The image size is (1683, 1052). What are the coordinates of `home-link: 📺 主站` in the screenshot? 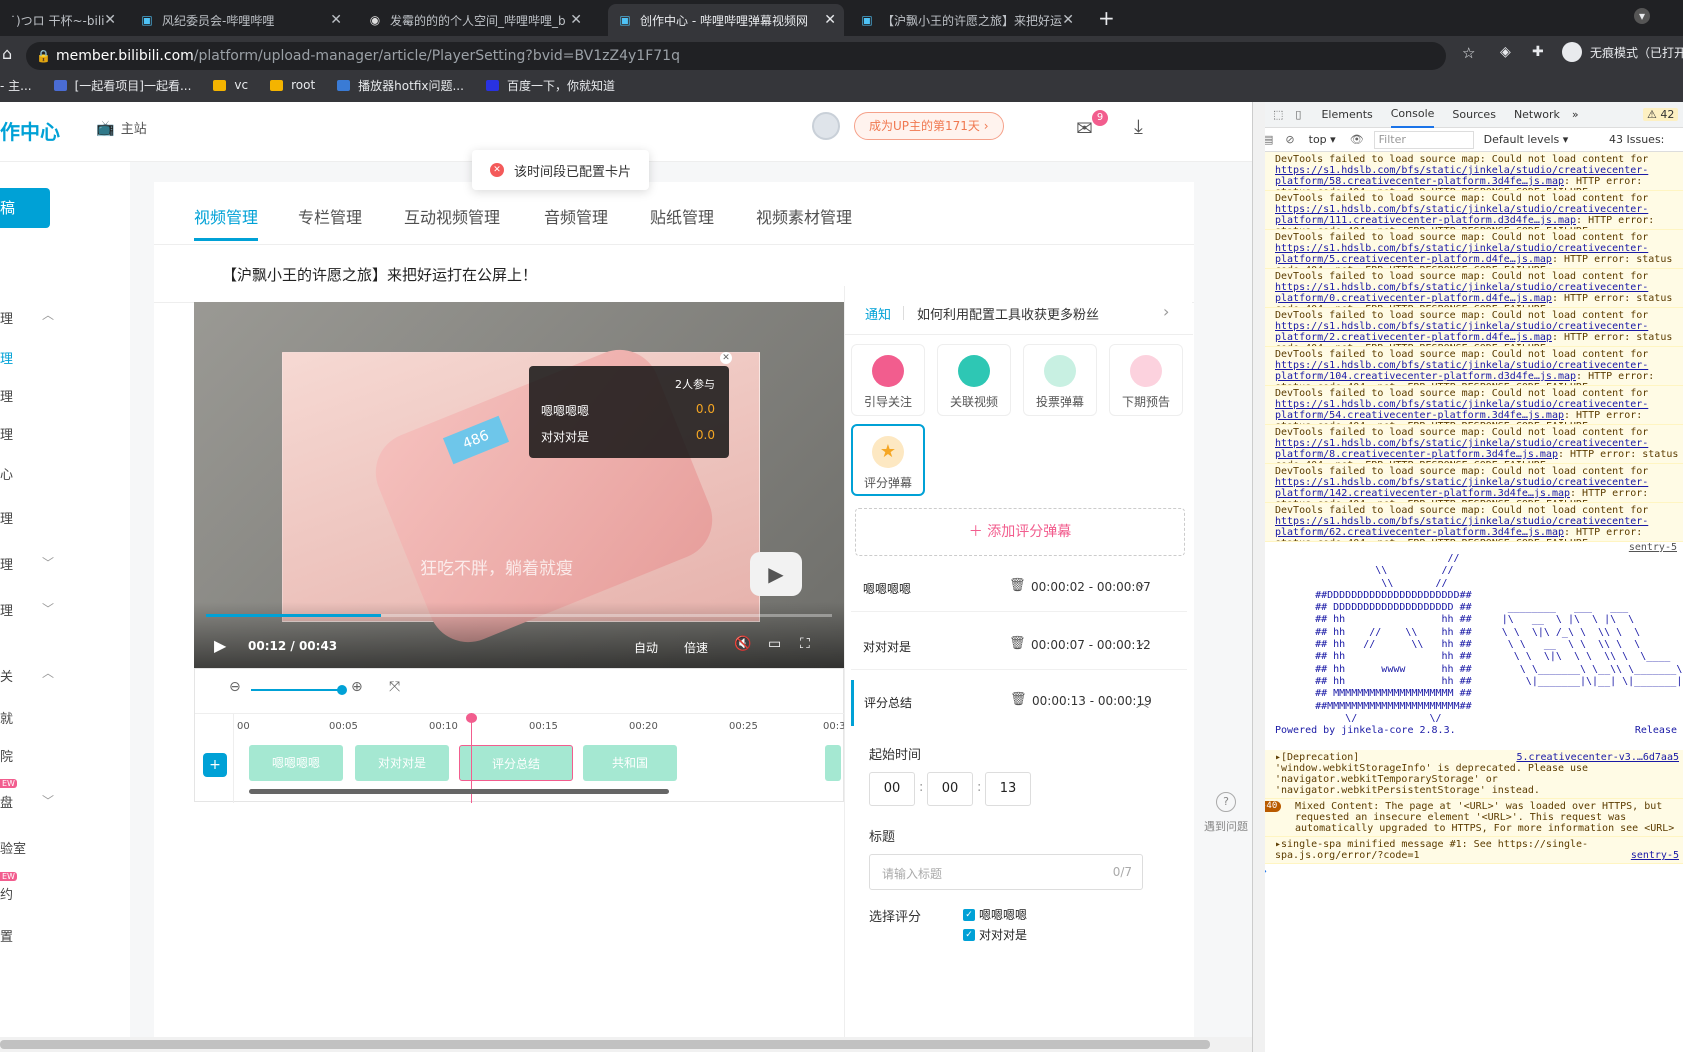 It's located at (121, 128).